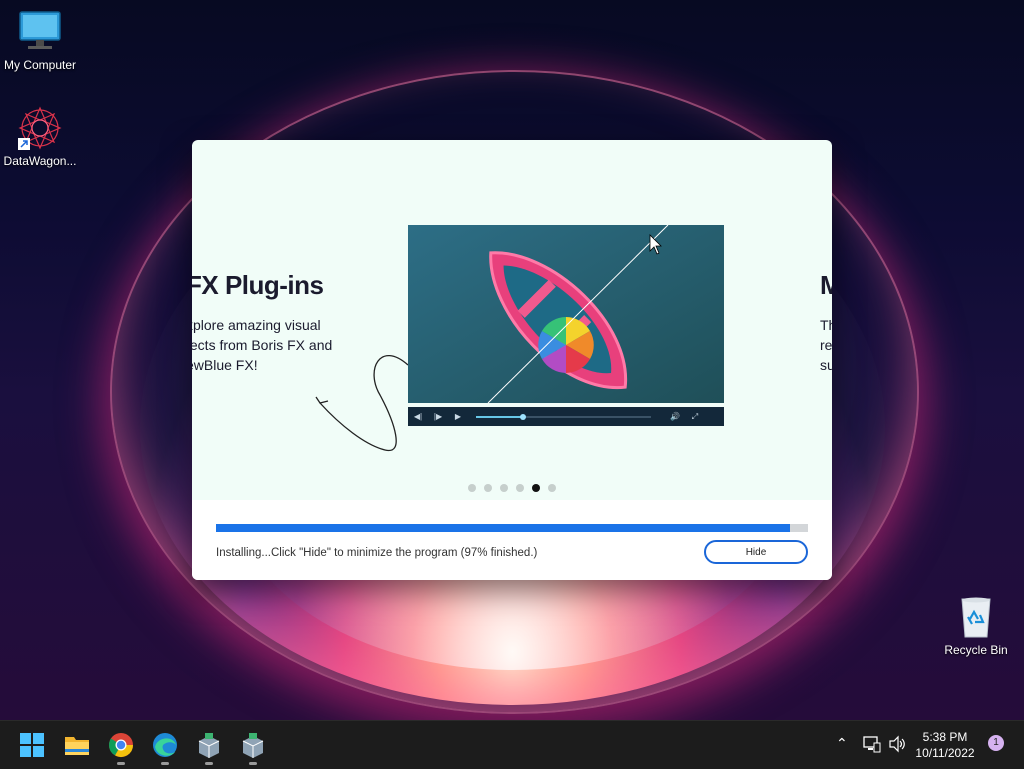 Image resolution: width=1024 pixels, height=769 pixels. Describe the element at coordinates (121, 748) in the screenshot. I see `chrome-icon` at that location.